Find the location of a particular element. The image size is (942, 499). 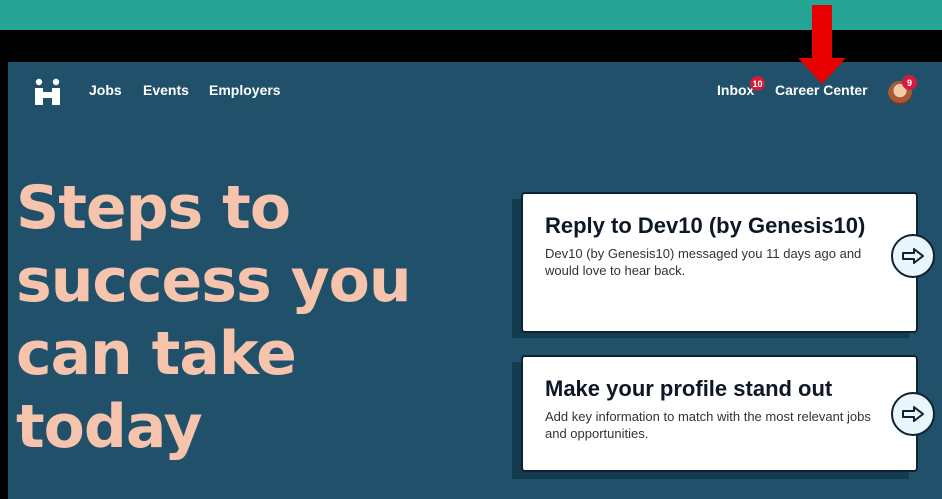

nav-link-career-center: Career Center is located at coordinates (821, 90).